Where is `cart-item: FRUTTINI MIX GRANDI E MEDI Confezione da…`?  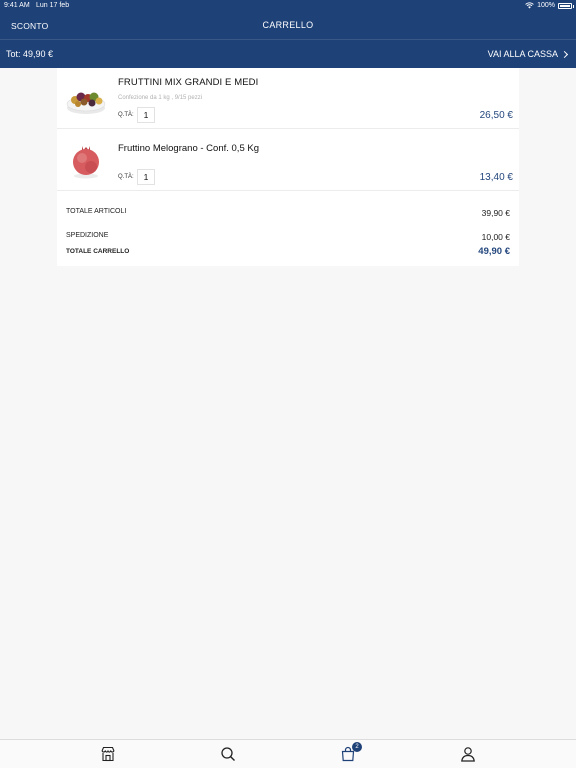 cart-item: FRUTTINI MIX GRANDI E MEDI Confezione da… is located at coordinates (288, 98).